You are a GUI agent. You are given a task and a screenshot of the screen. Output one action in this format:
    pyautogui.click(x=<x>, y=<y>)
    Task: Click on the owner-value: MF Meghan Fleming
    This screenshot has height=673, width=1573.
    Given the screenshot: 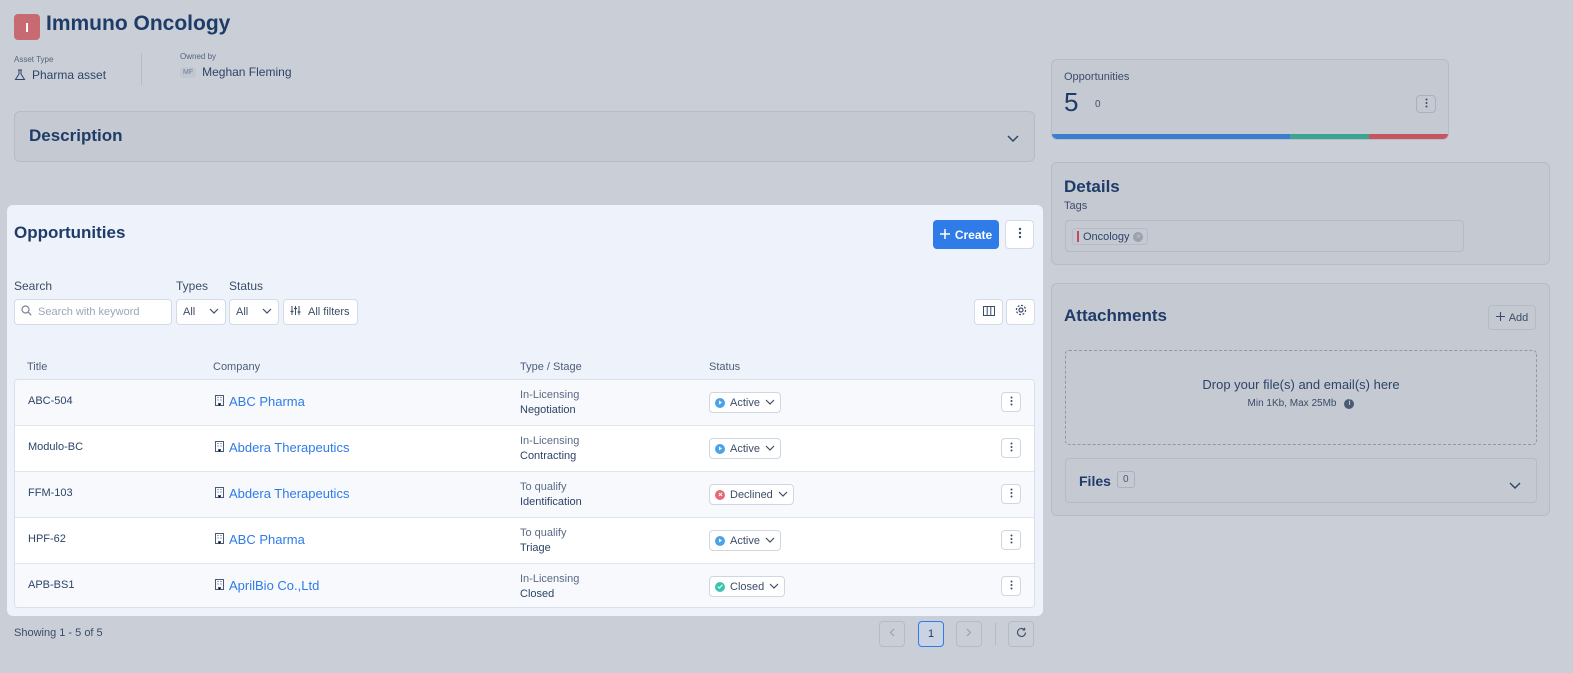 What is the action you would take?
    pyautogui.click(x=236, y=72)
    